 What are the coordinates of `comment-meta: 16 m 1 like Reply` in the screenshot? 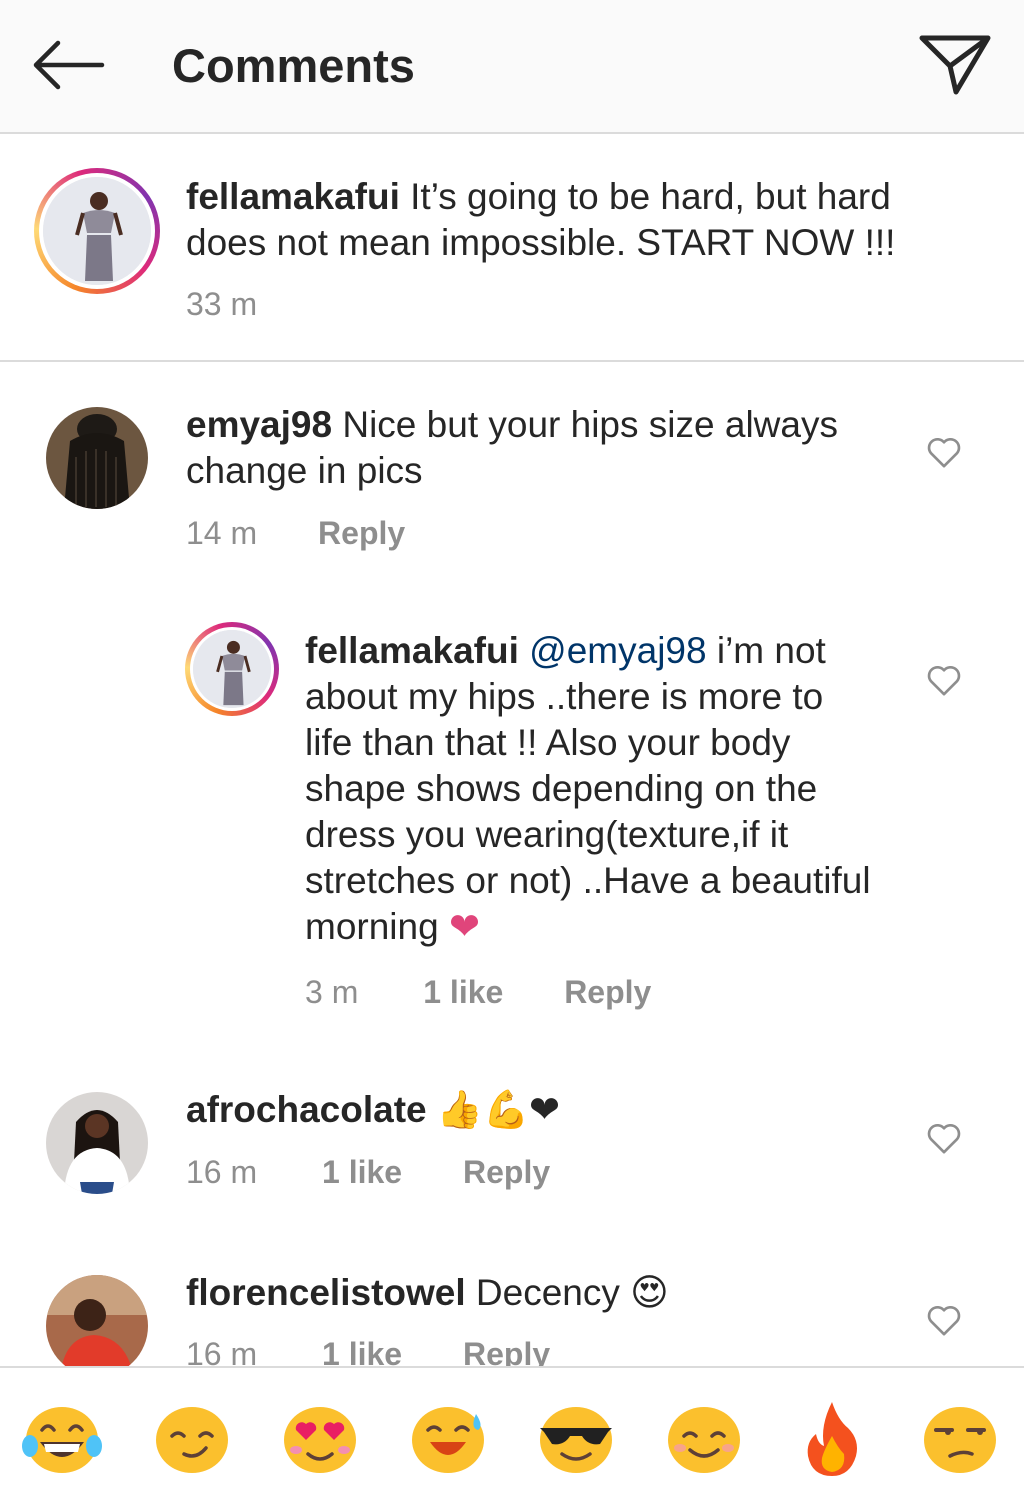 It's located at (368, 1172).